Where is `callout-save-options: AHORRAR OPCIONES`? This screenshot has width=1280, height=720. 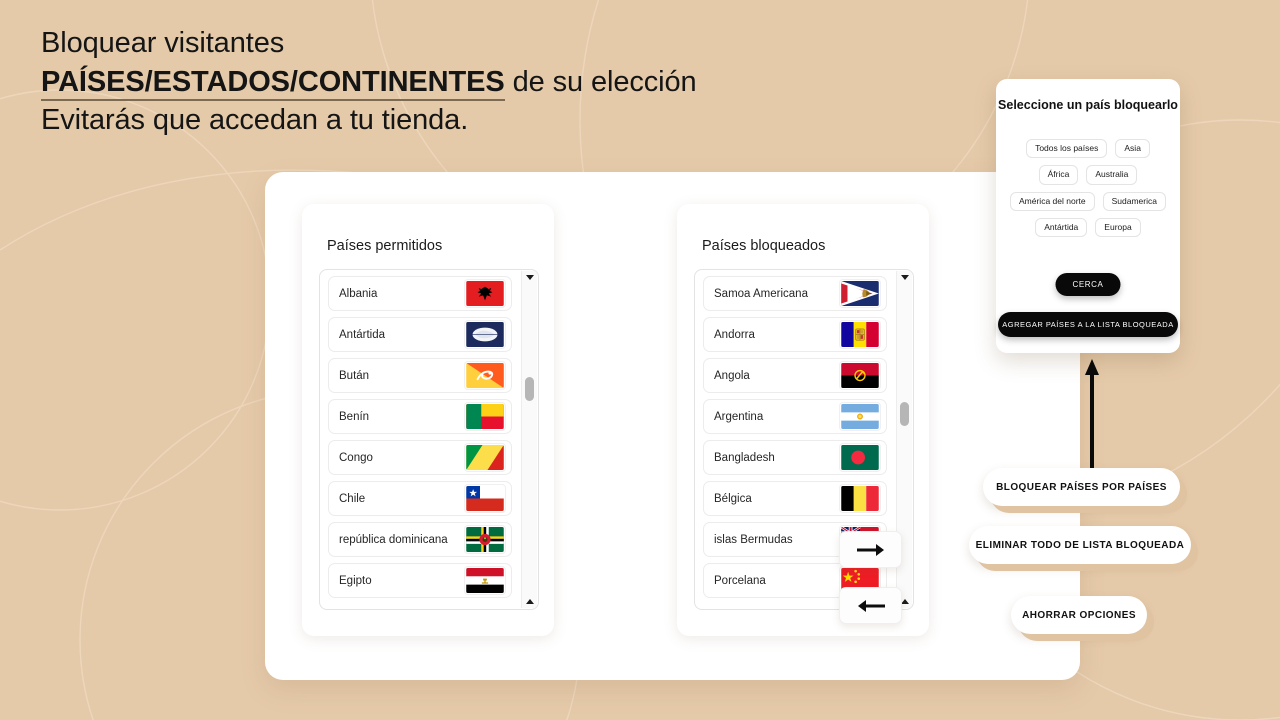 callout-save-options: AHORRAR OPCIONES is located at coordinates (1079, 615).